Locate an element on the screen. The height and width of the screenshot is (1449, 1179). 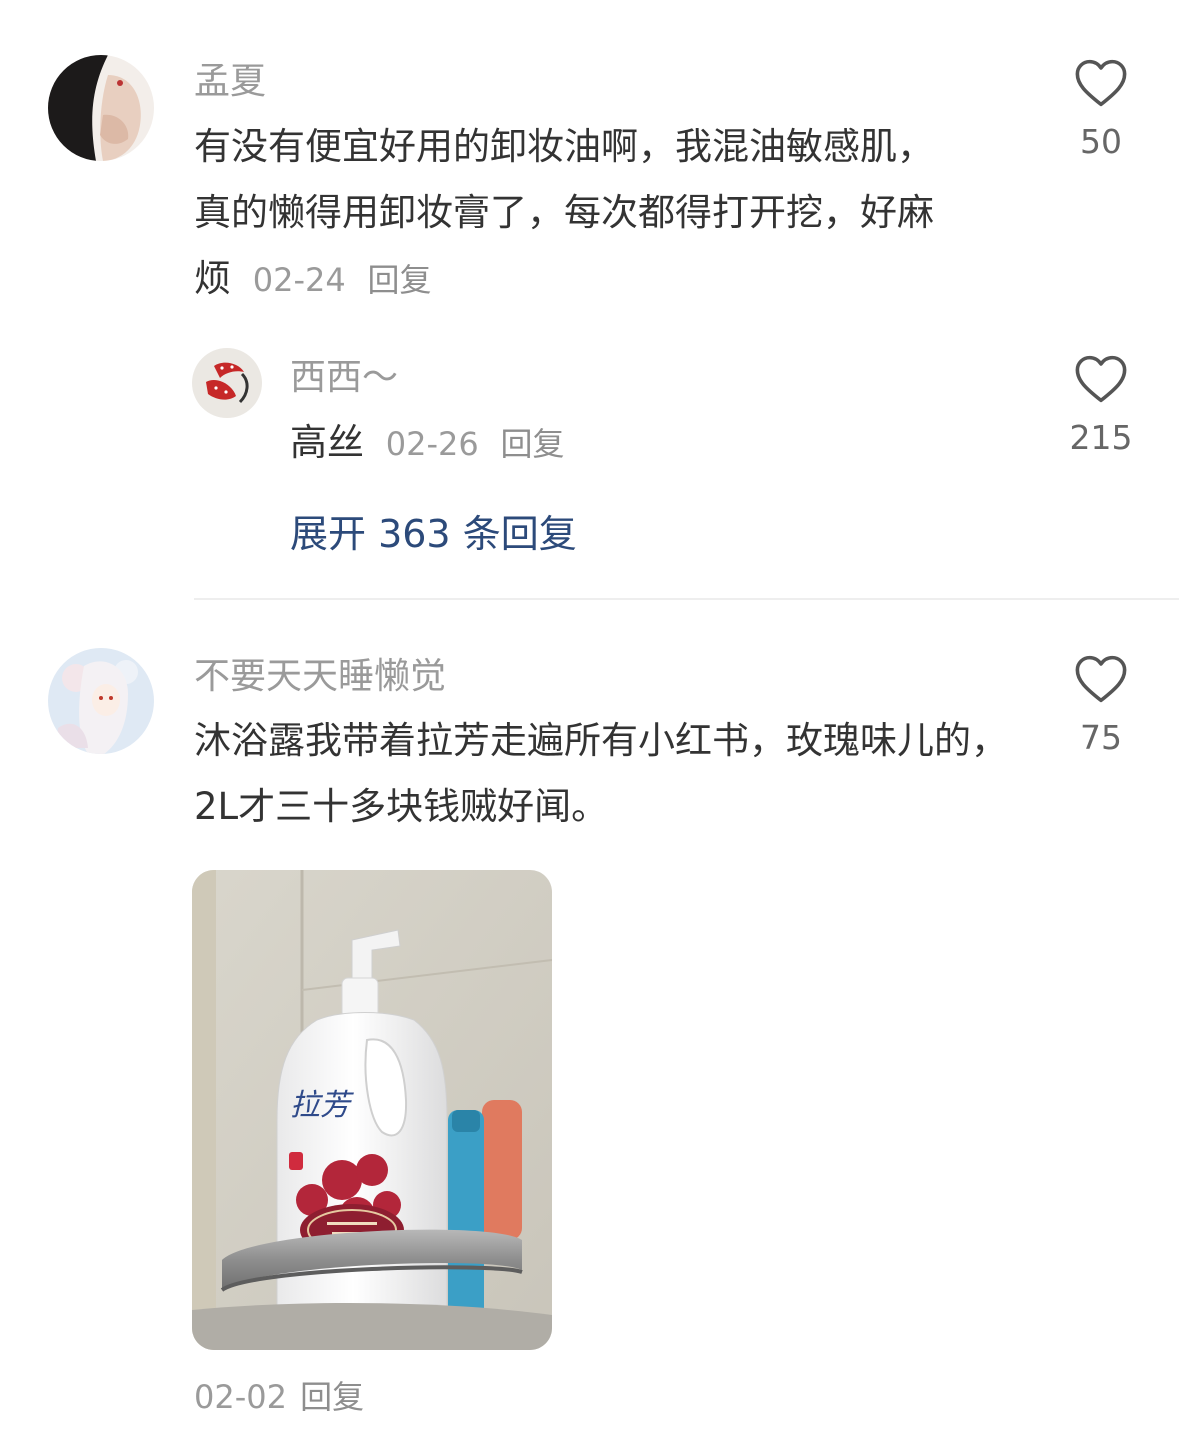
reply-date: 02-26 is located at coordinates (432, 444).